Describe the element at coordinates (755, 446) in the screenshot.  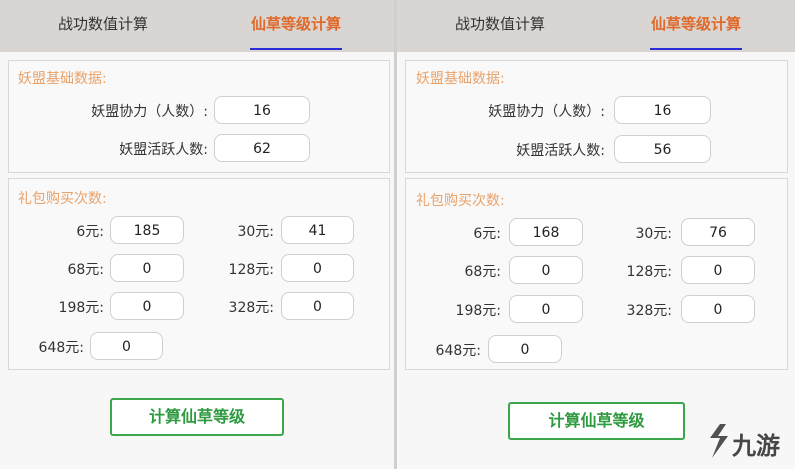
I see `watermark-text: 九游` at that location.